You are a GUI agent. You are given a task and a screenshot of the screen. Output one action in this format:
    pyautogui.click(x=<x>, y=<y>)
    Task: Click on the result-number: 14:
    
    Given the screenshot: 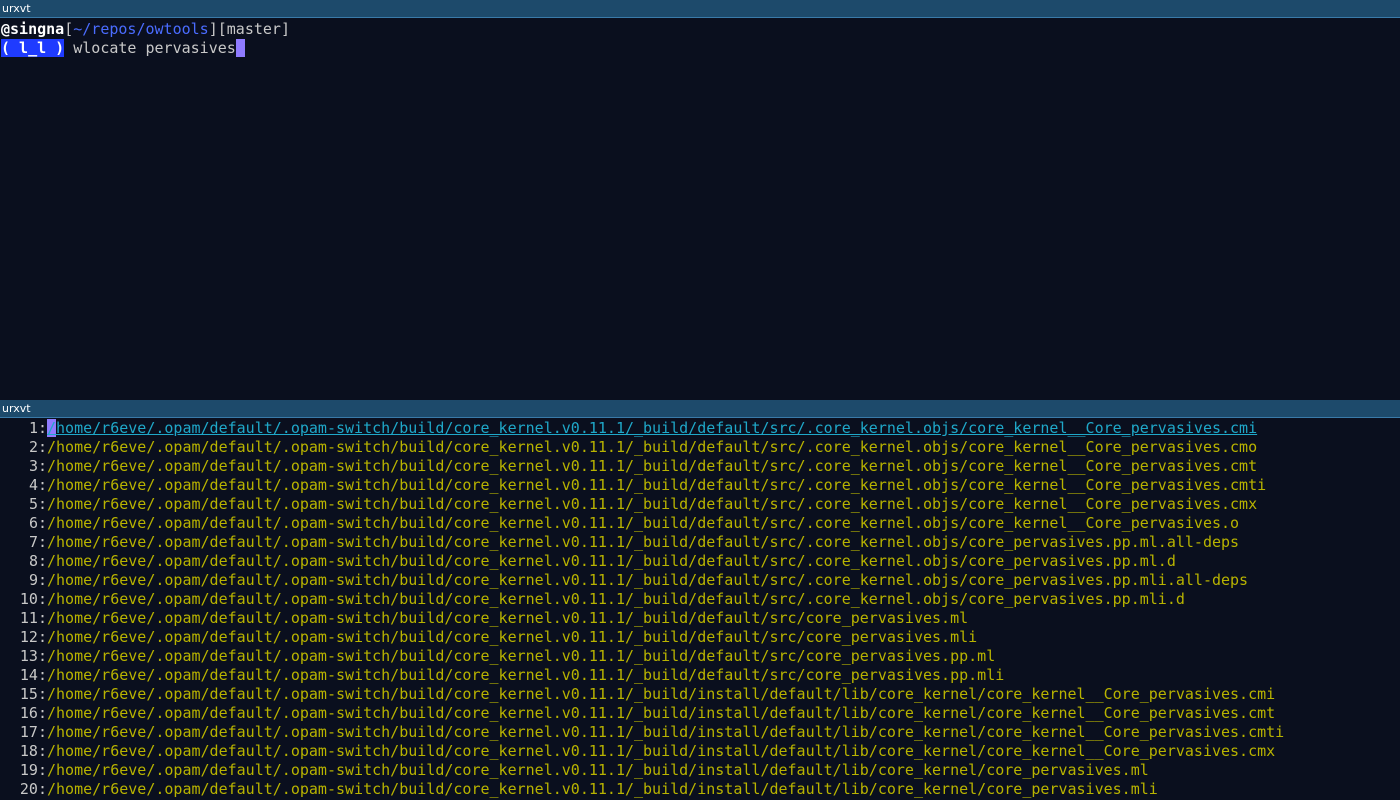 What is the action you would take?
    pyautogui.click(x=33, y=675)
    